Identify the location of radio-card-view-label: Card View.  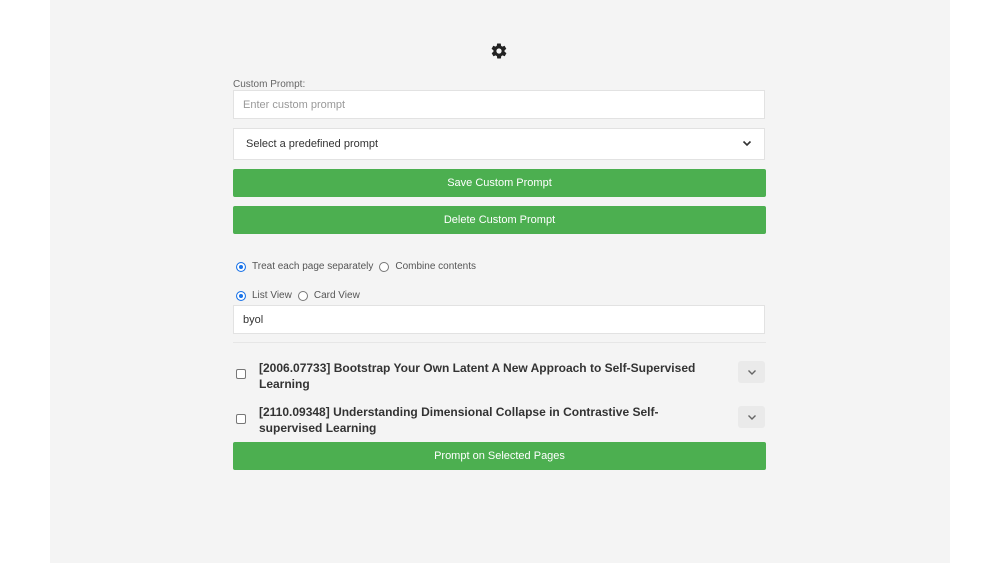
(336, 295).